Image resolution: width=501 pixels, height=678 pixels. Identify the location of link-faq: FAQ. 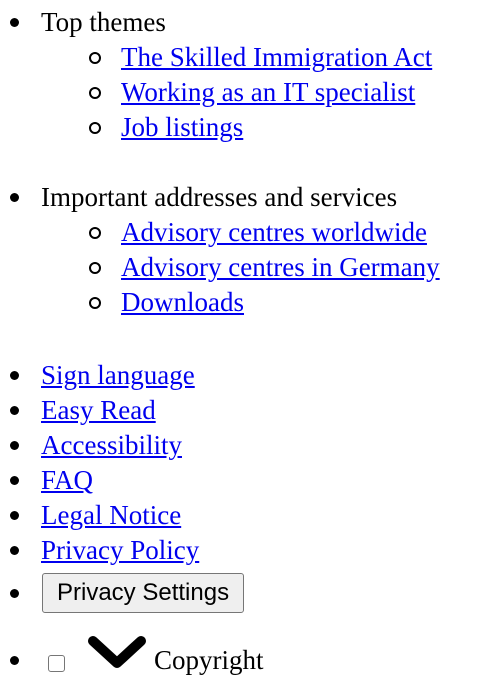
(67, 480).